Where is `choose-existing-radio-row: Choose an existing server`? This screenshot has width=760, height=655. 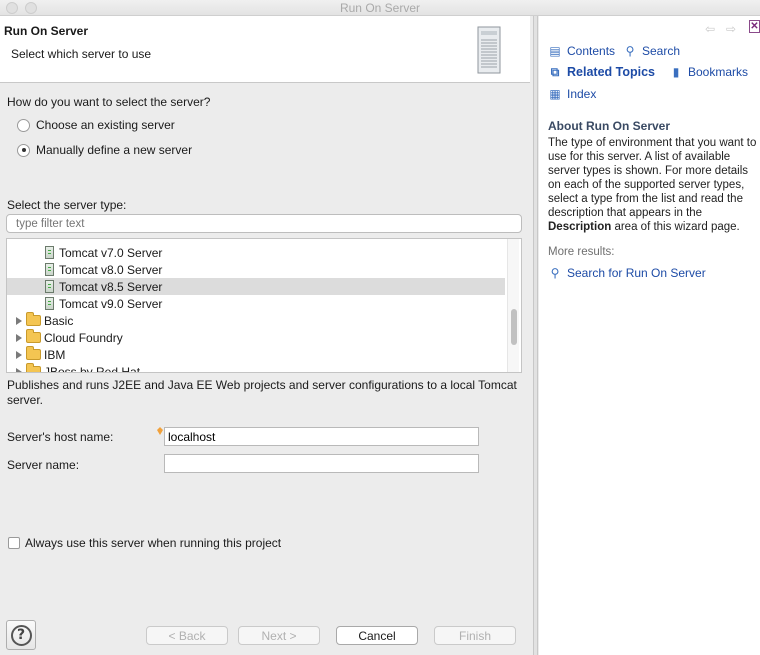
choose-existing-radio-row: Choose an existing server is located at coordinates (96, 125).